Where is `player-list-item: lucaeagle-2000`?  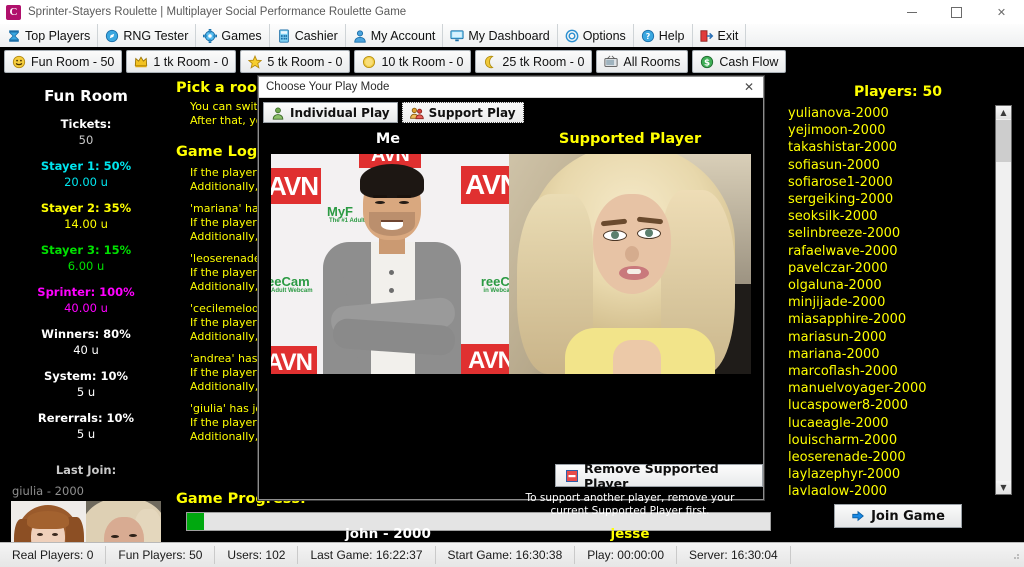 player-list-item: lucaeagle-2000 is located at coordinates (890, 423).